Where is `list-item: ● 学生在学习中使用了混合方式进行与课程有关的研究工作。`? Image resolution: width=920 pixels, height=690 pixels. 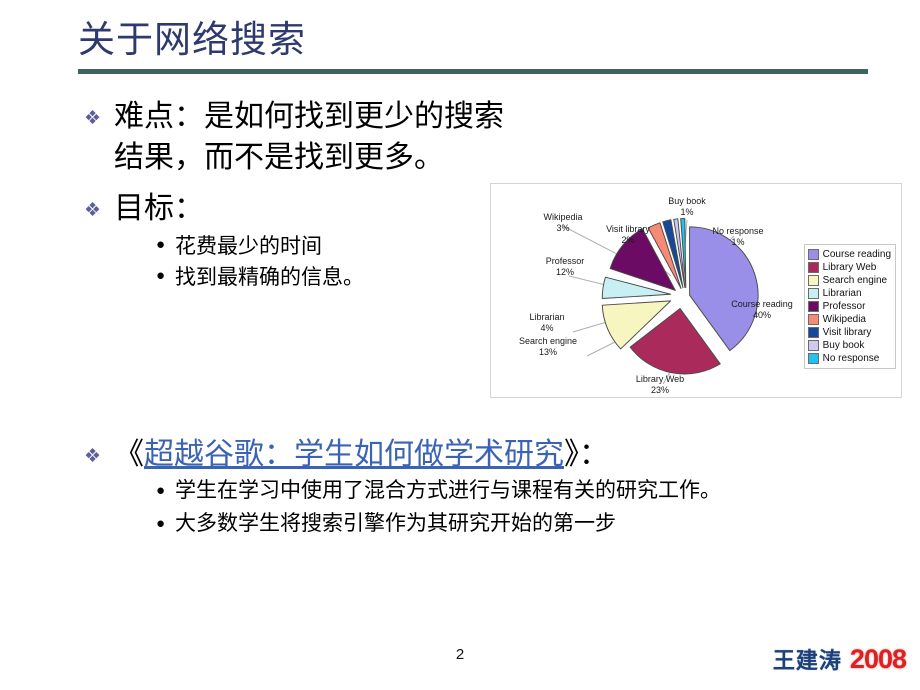
list-item: ● 学生在学习中使用了混合方式进行与课程有关的研究工作。 is located at coordinates (506, 490).